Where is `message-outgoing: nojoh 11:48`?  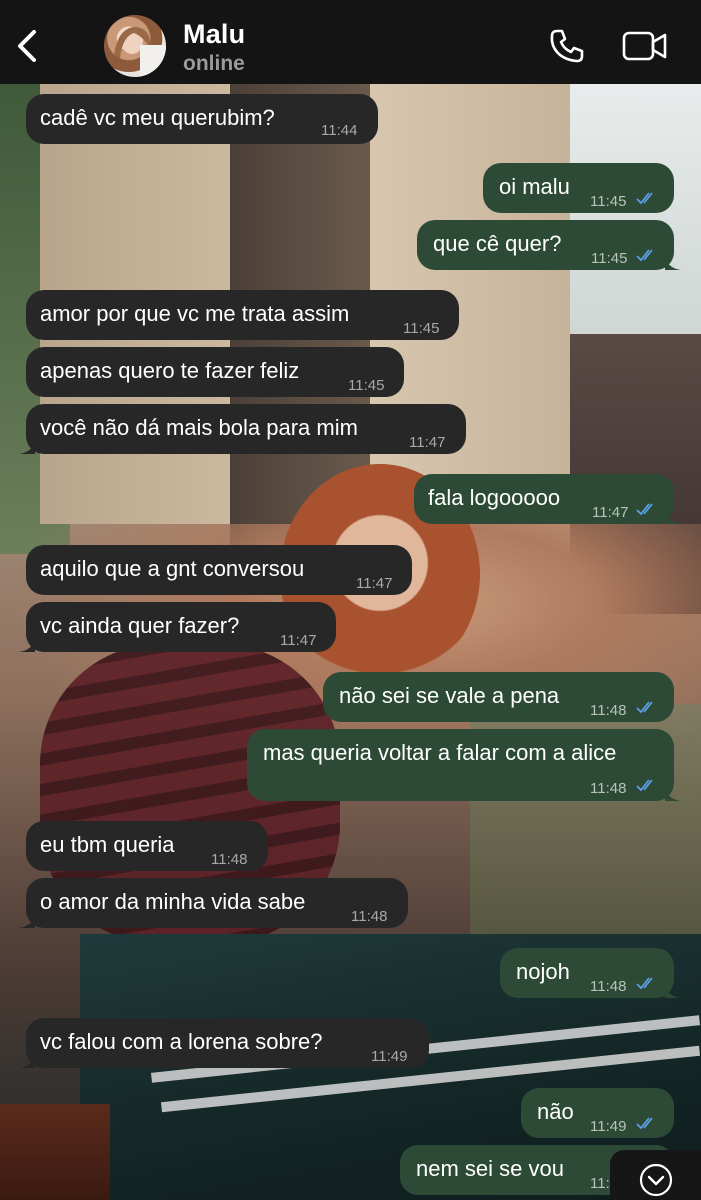
message-outgoing: nojoh 11:48 is located at coordinates (590, 973).